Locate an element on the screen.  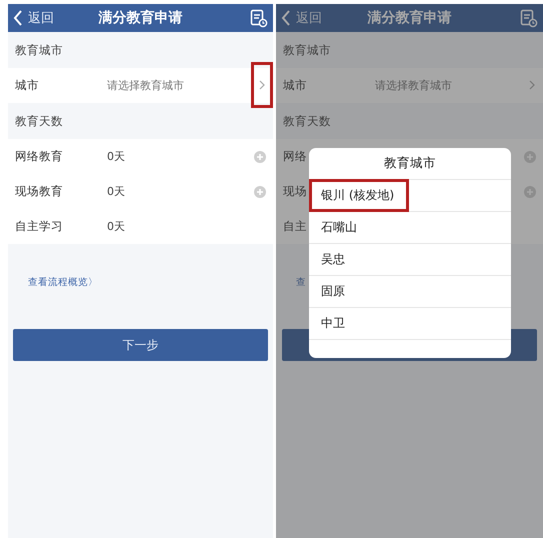
row-label: 自主 is located at coordinates (295, 226).